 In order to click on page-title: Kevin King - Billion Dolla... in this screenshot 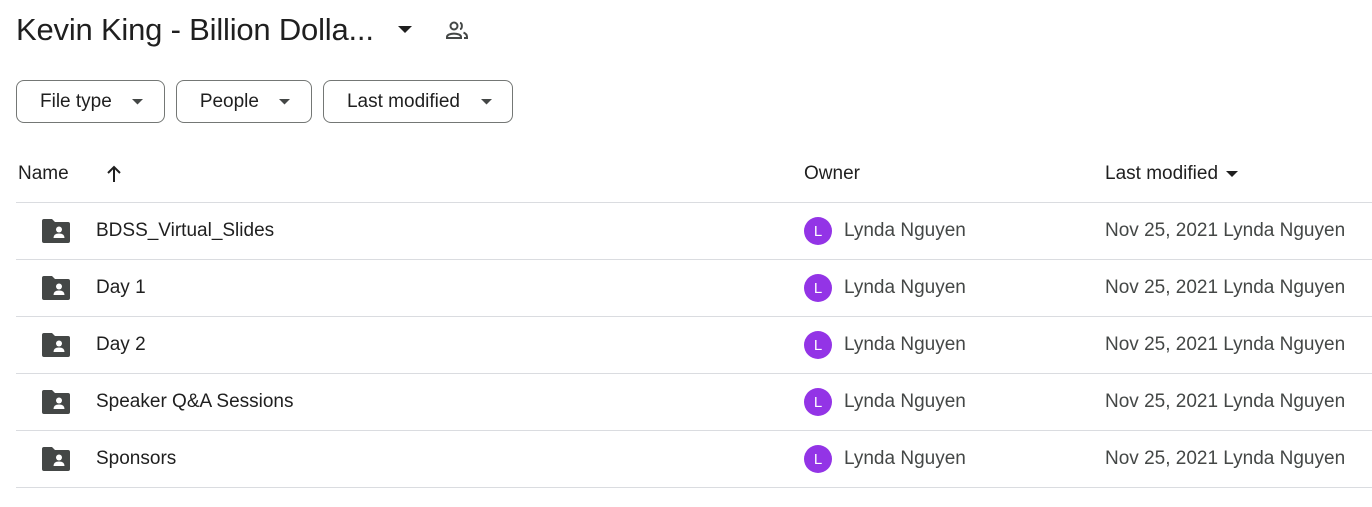, I will do `click(195, 30)`.